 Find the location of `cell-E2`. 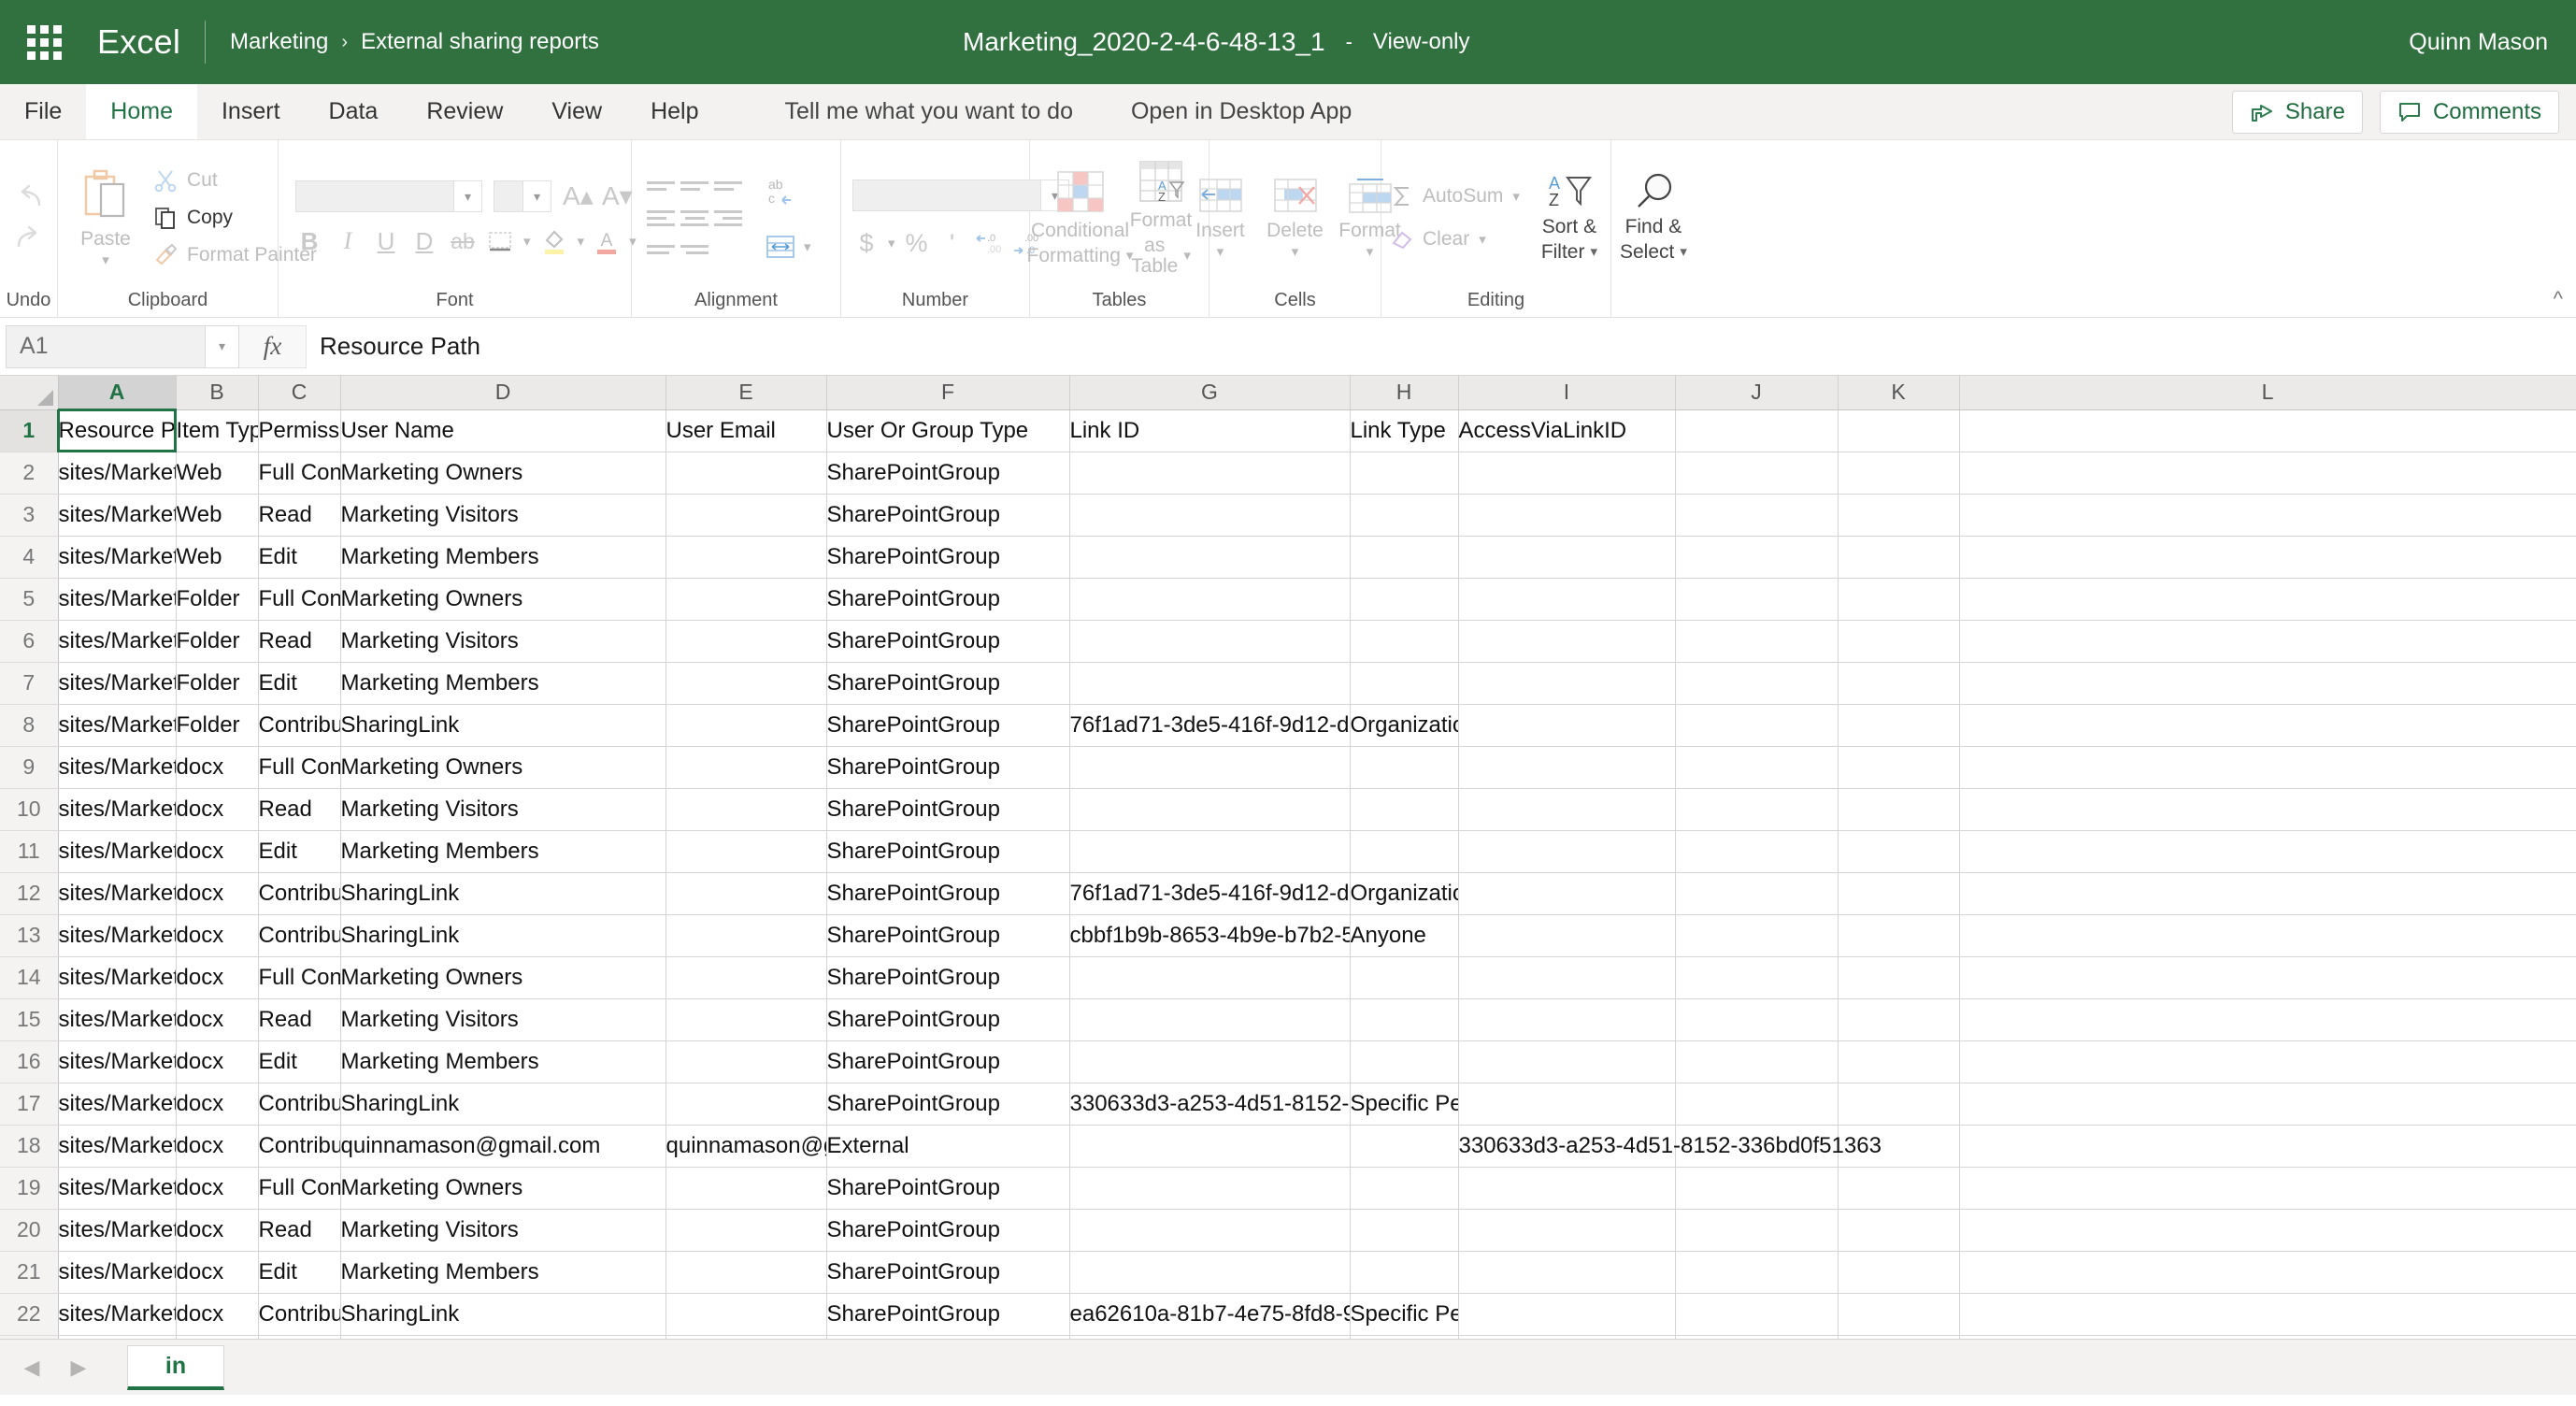

cell-E2 is located at coordinates (746, 473).